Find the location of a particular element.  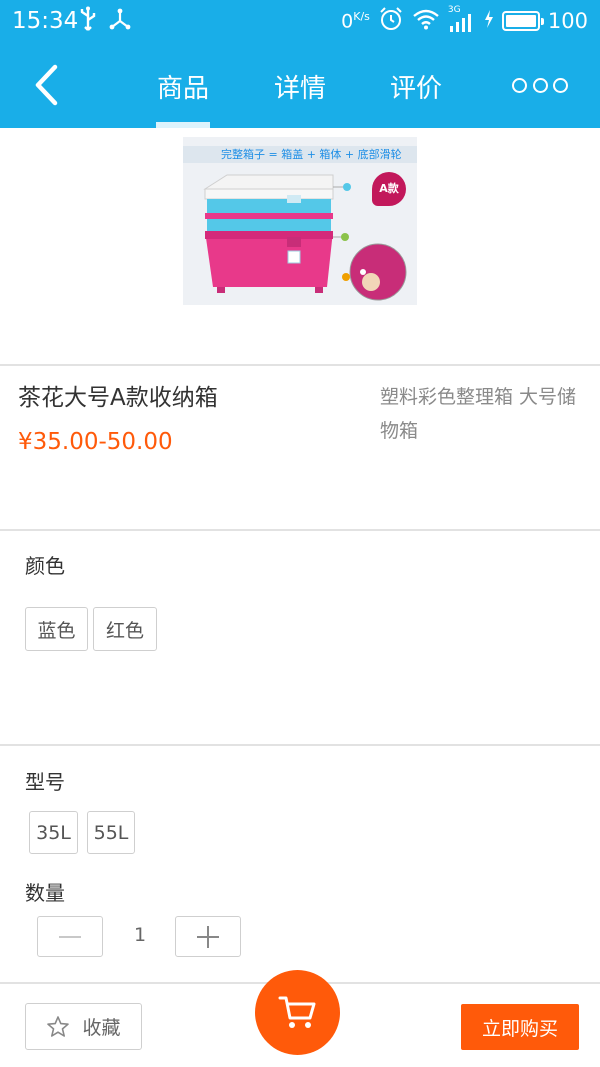

model-label: 型号 is located at coordinates (45, 782).